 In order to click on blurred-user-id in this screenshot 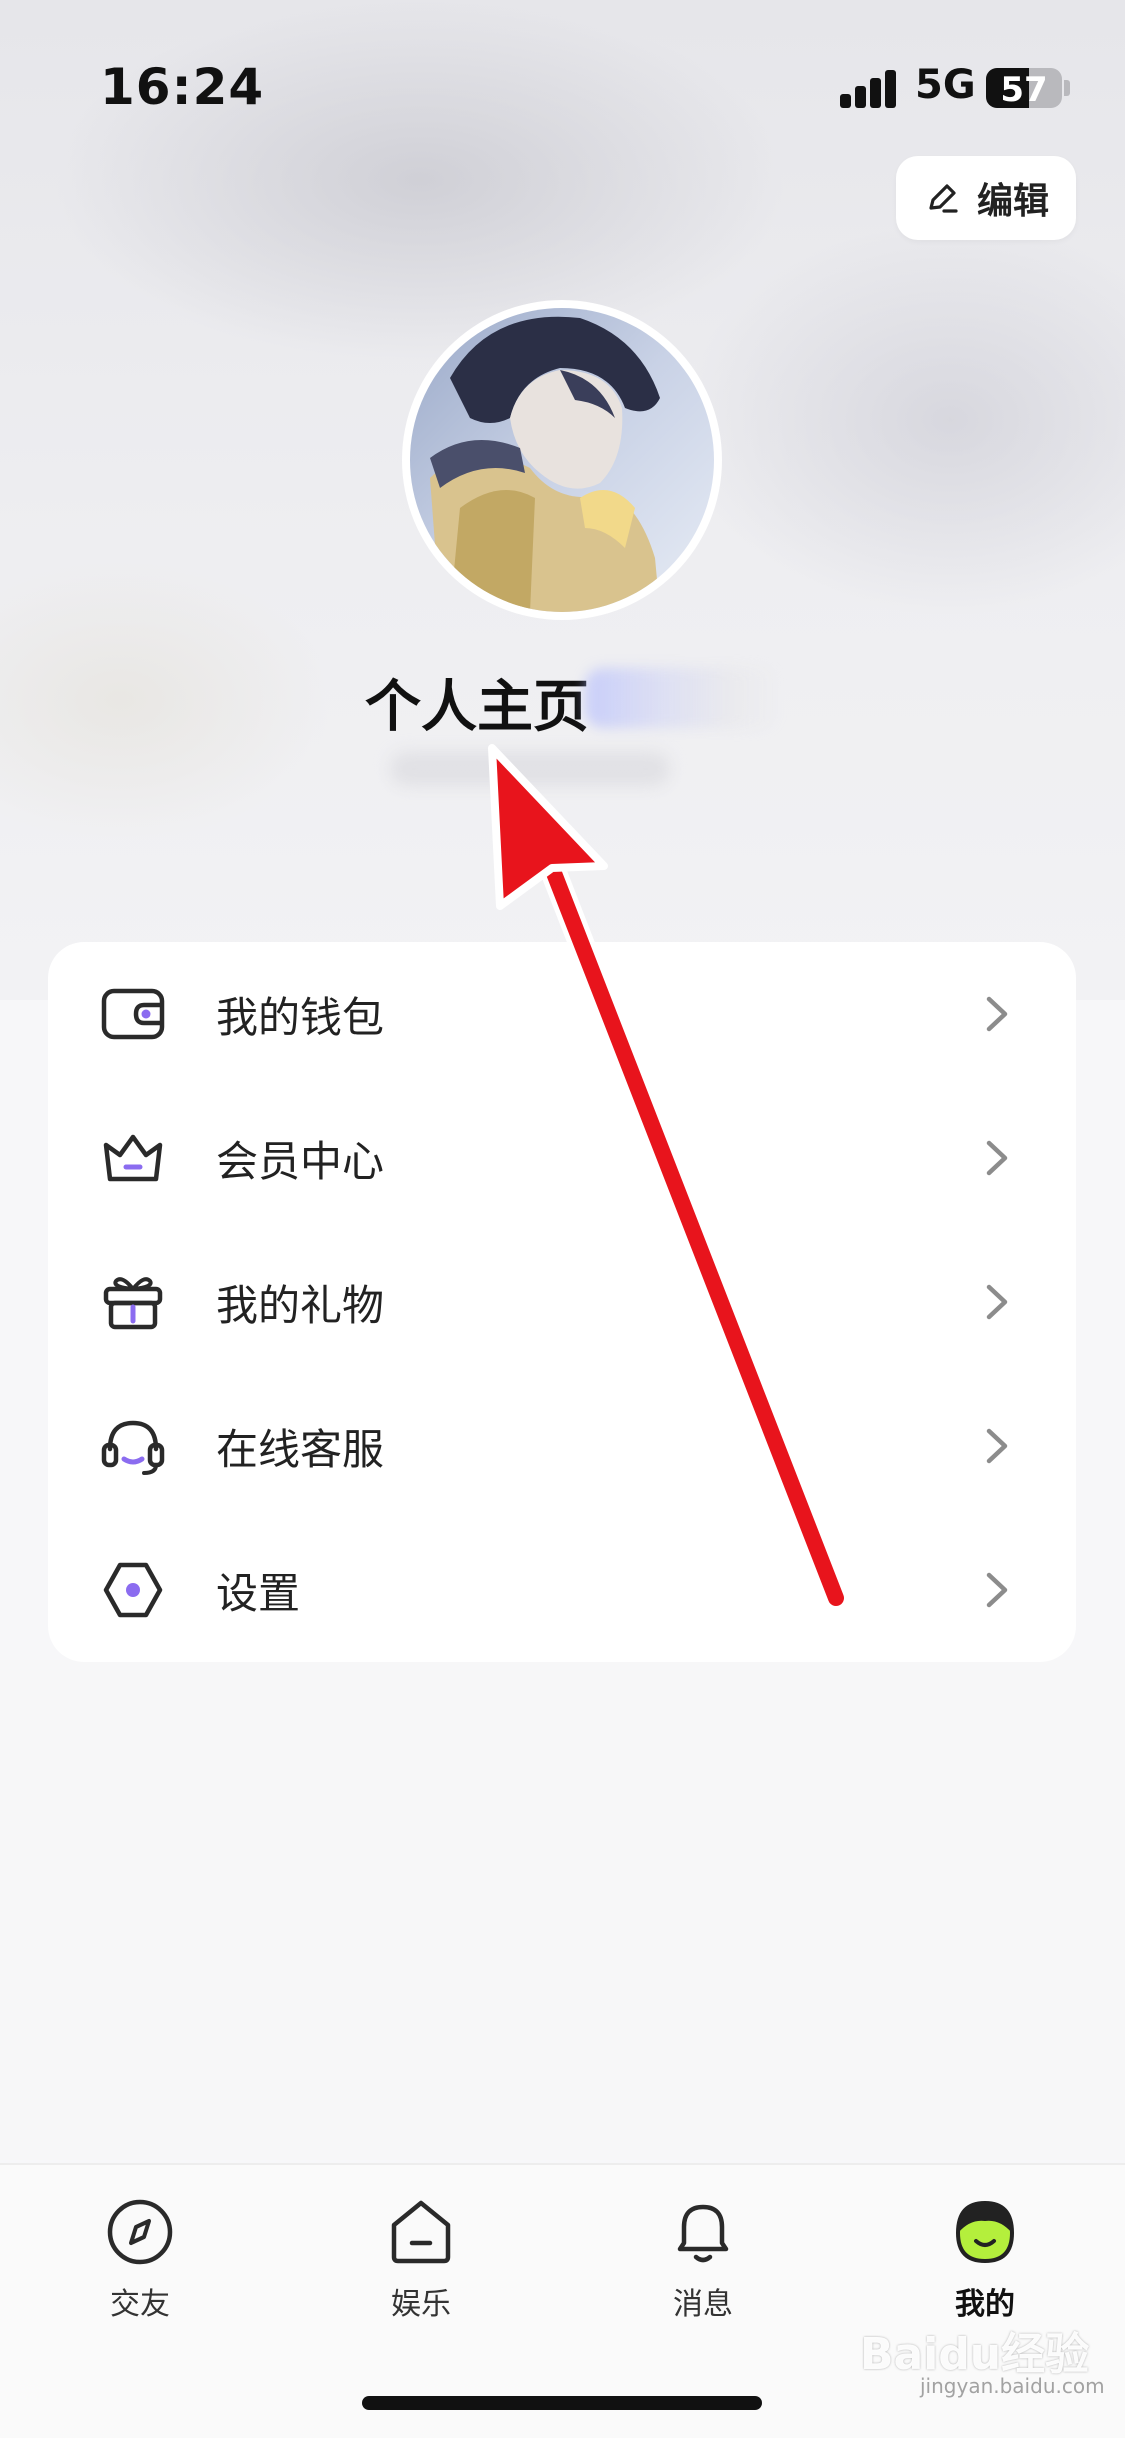, I will do `click(682, 698)`.